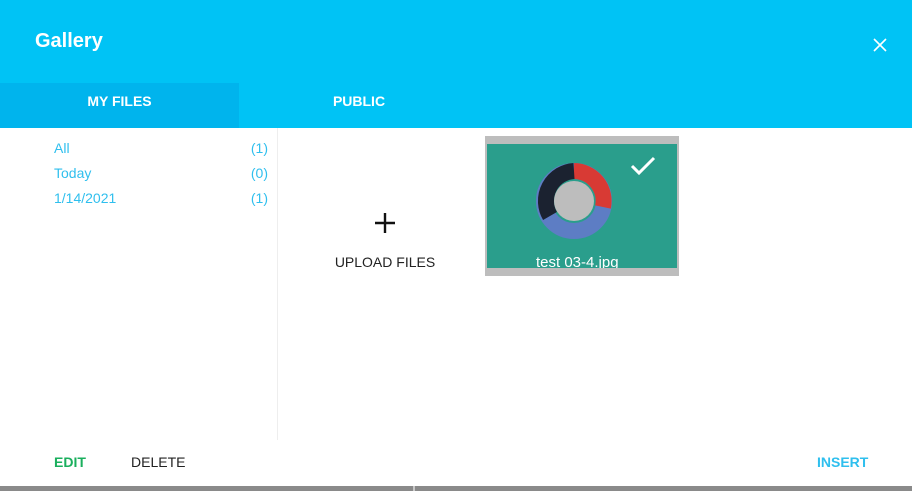 This screenshot has width=912, height=491. Describe the element at coordinates (456, 488) in the screenshot. I see `bottom-scrollbar` at that location.